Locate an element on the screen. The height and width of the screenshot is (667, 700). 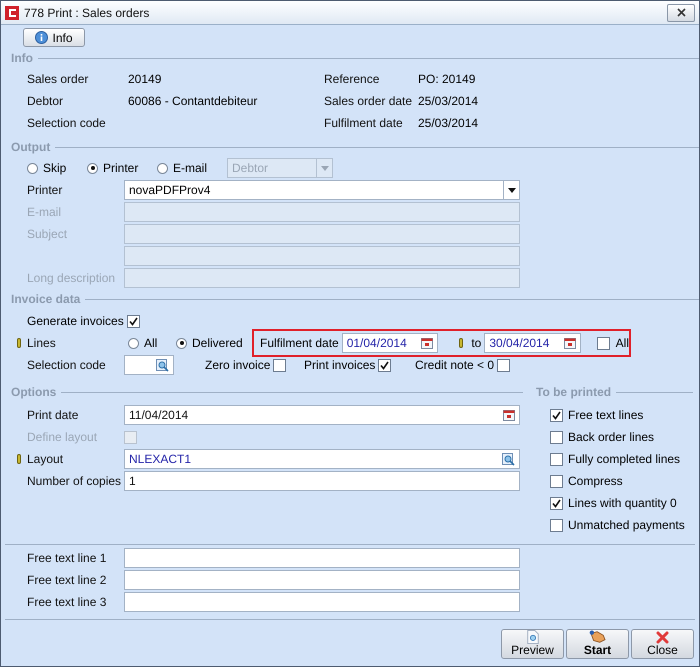
field-label: Long description is located at coordinates (71, 278).